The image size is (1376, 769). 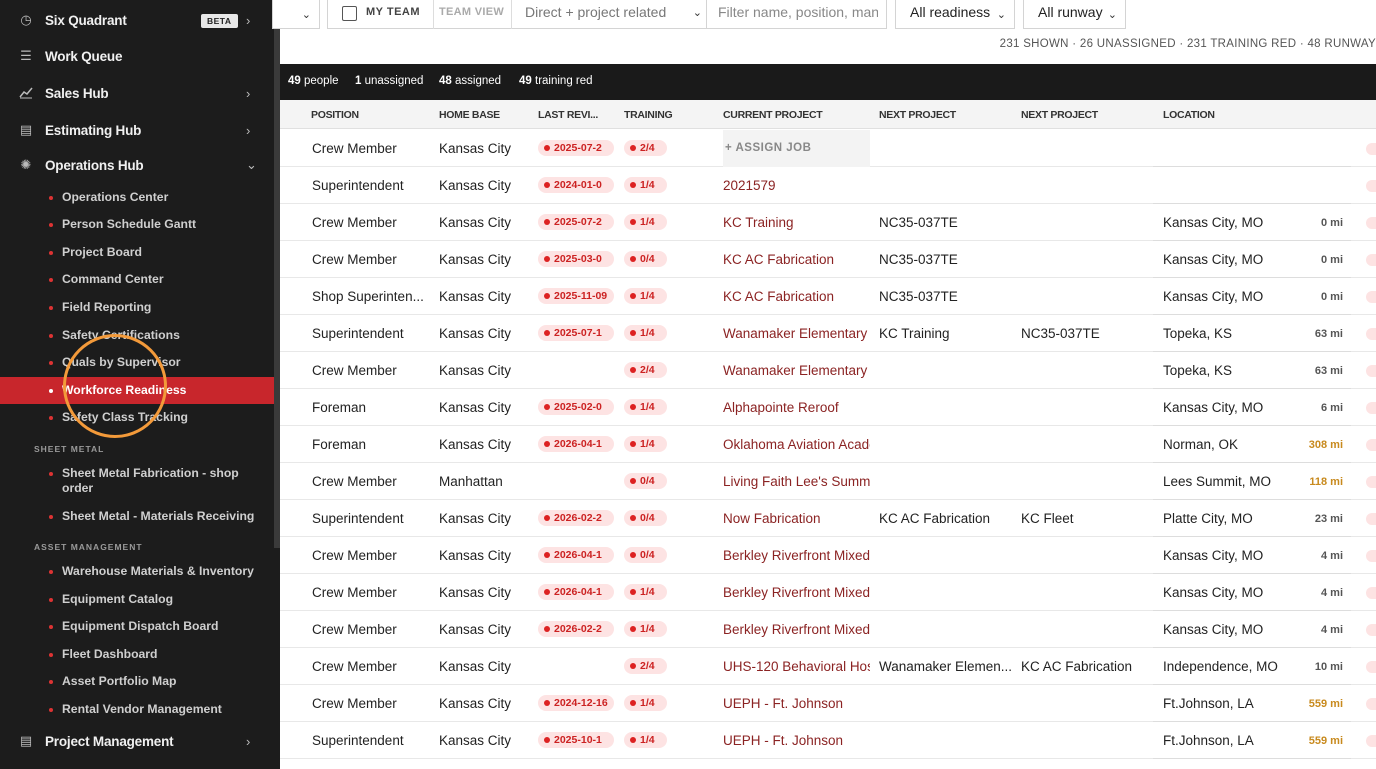 I want to click on assign-job-button: + ASSIGN JOB, so click(x=796, y=148).